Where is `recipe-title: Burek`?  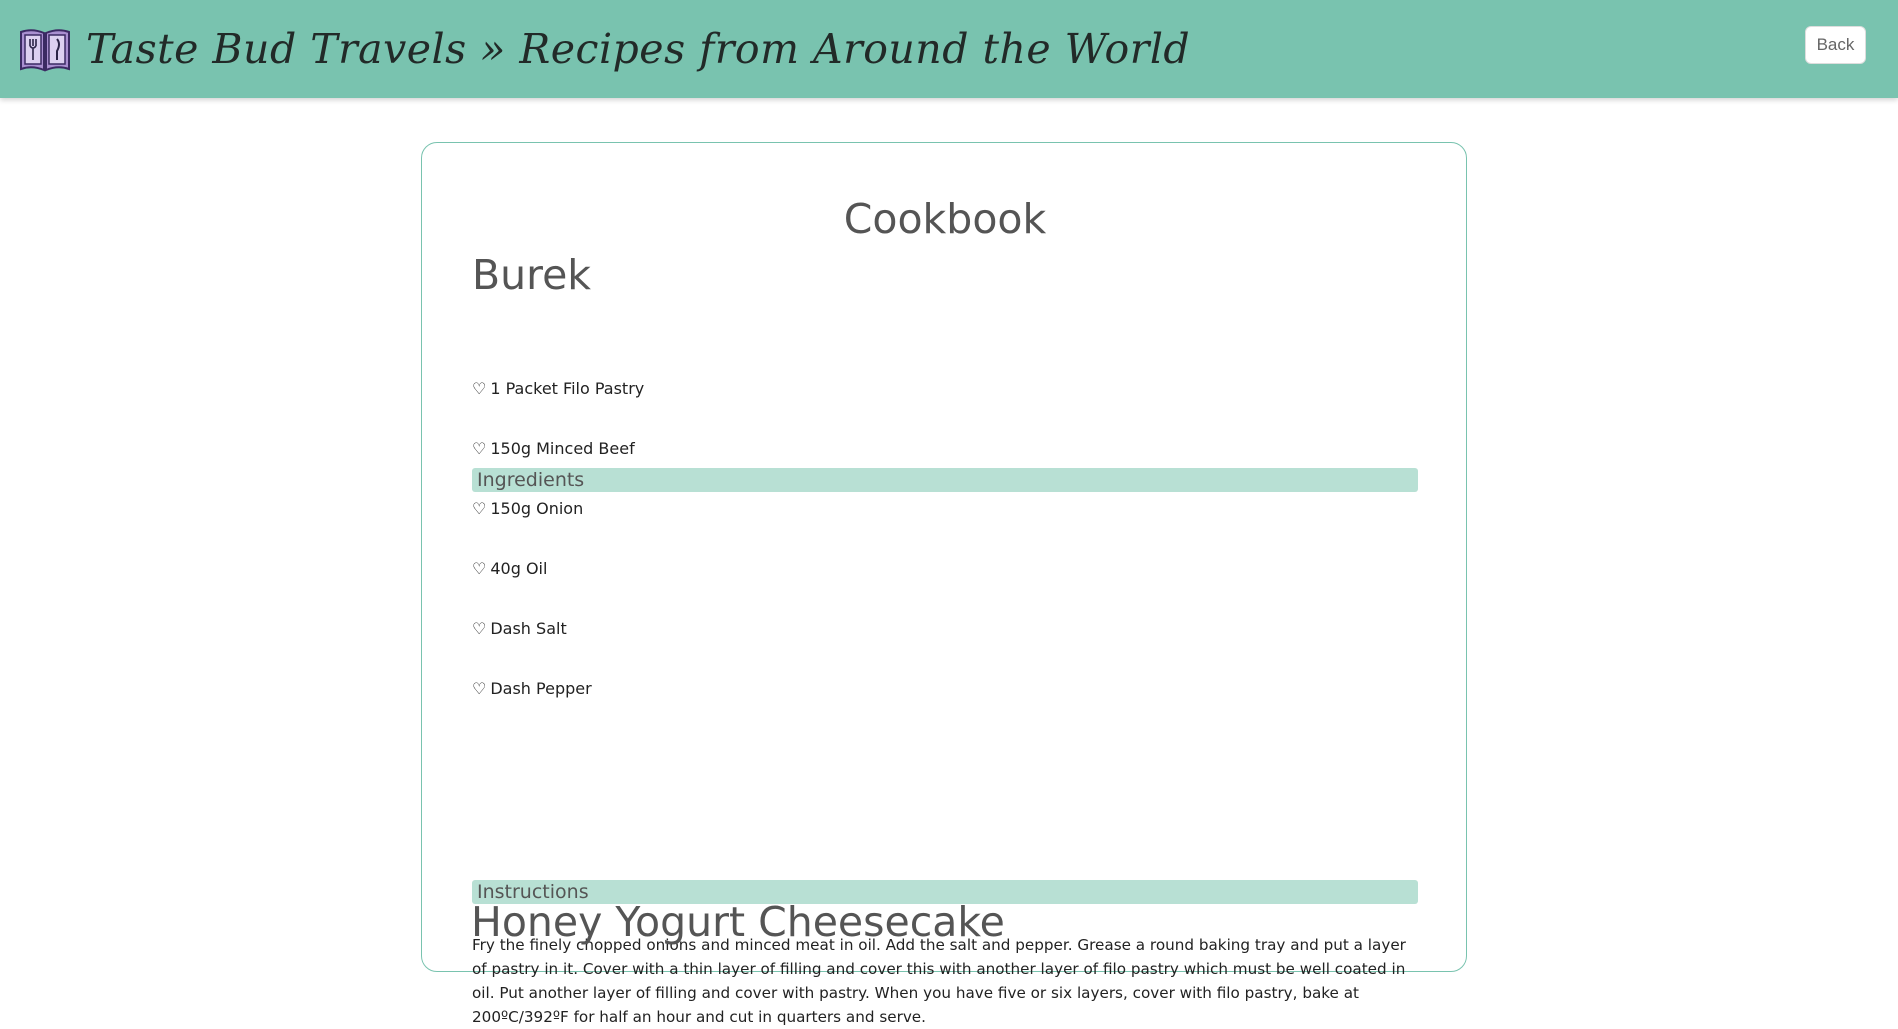 recipe-title: Burek is located at coordinates (532, 275).